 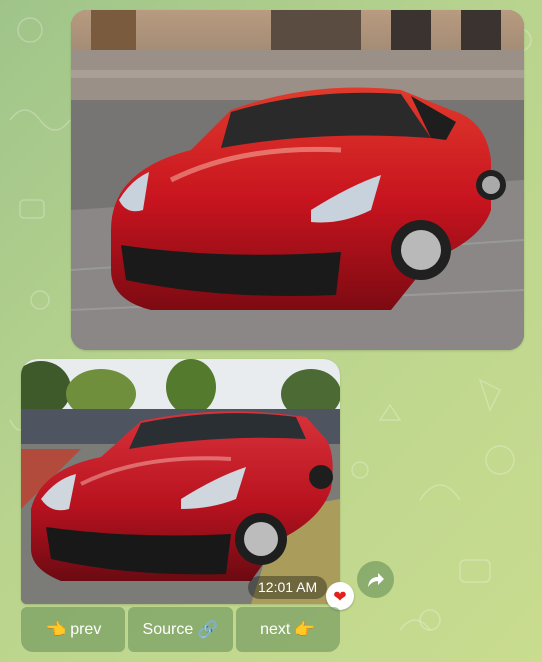 What do you see at coordinates (340, 596) in the screenshot?
I see `heart-reaction-icon: ❤` at bounding box center [340, 596].